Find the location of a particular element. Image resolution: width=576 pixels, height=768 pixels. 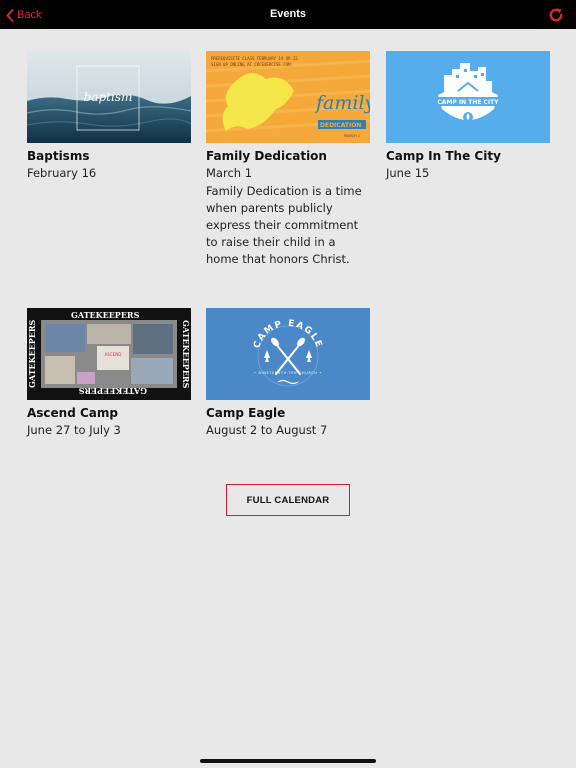

refresh-button is located at coordinates (556, 15).